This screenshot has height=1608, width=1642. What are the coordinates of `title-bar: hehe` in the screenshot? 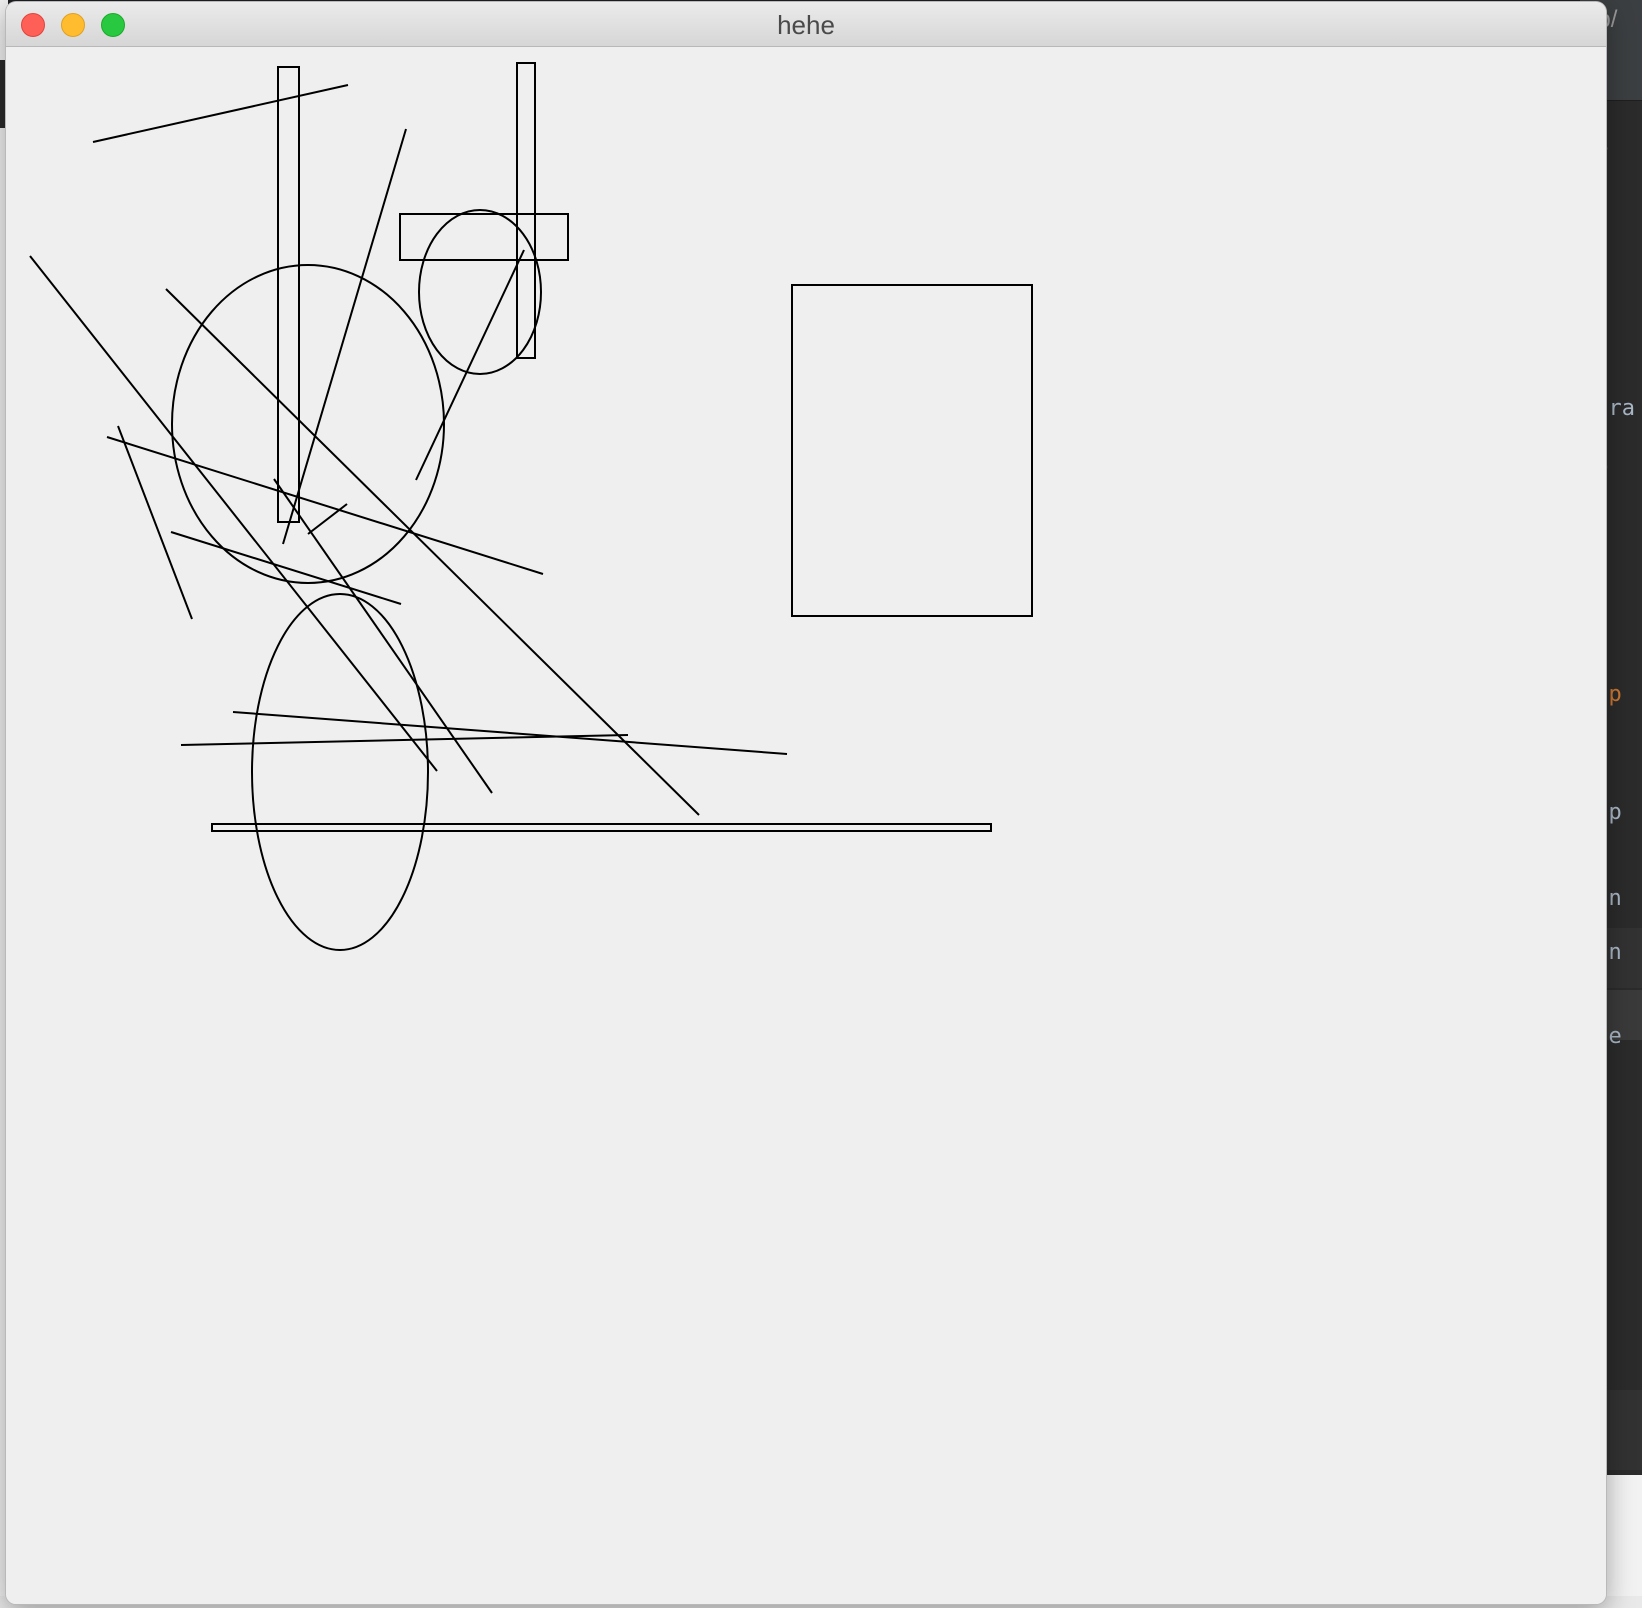 It's located at (806, 24).